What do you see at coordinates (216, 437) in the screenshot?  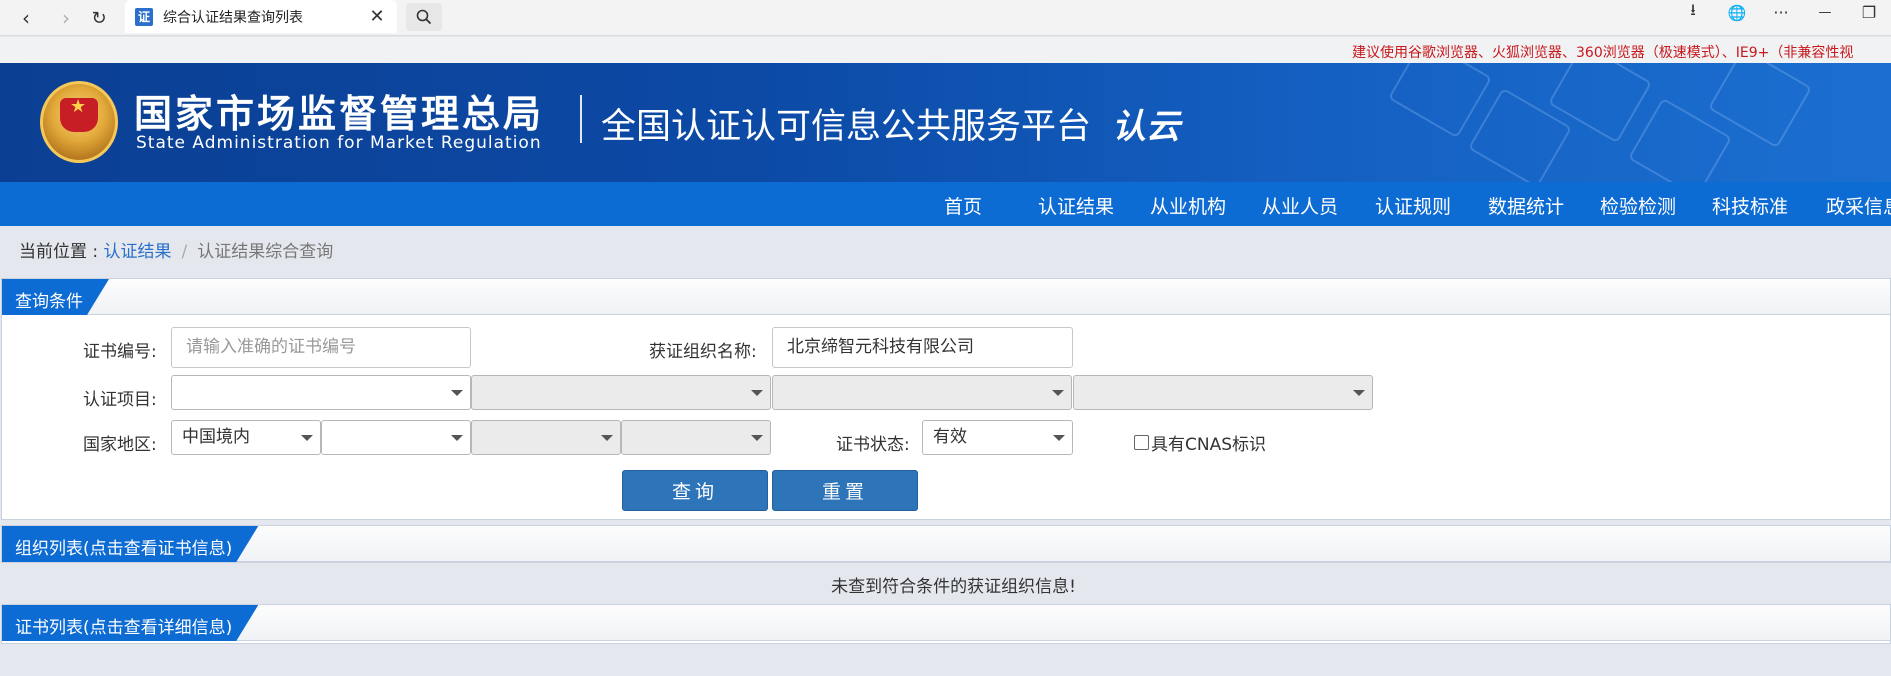 I see `region-select-value: 中国境内` at bounding box center [216, 437].